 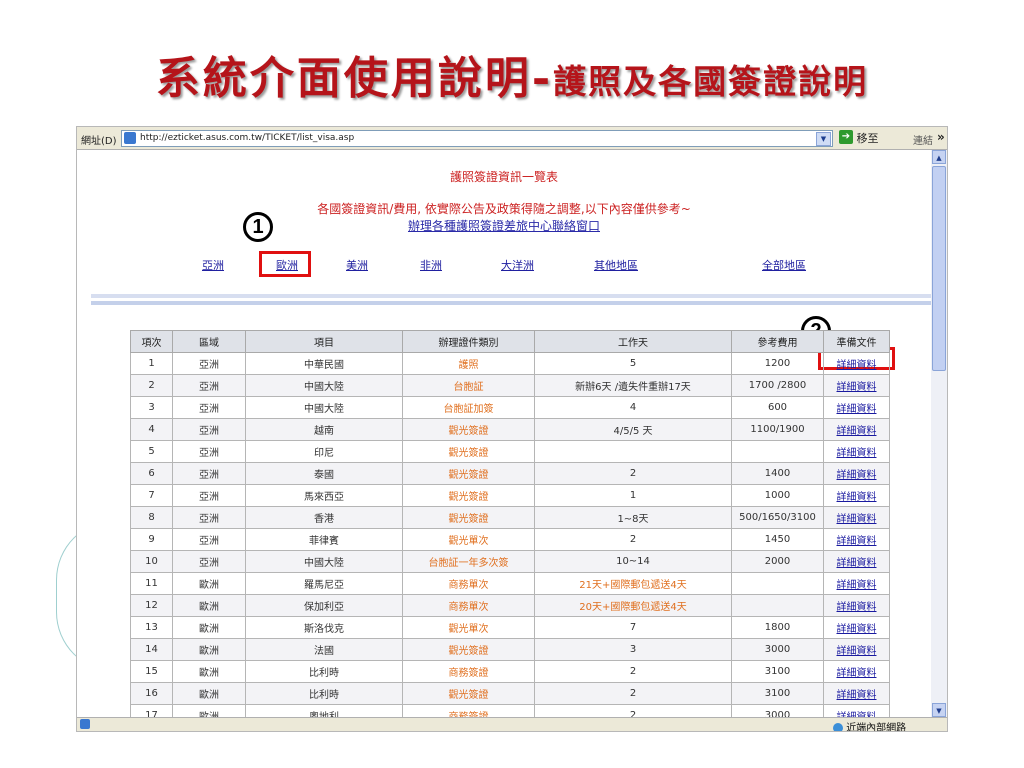 I want to click on cell-index: 9, so click(x=151, y=539).